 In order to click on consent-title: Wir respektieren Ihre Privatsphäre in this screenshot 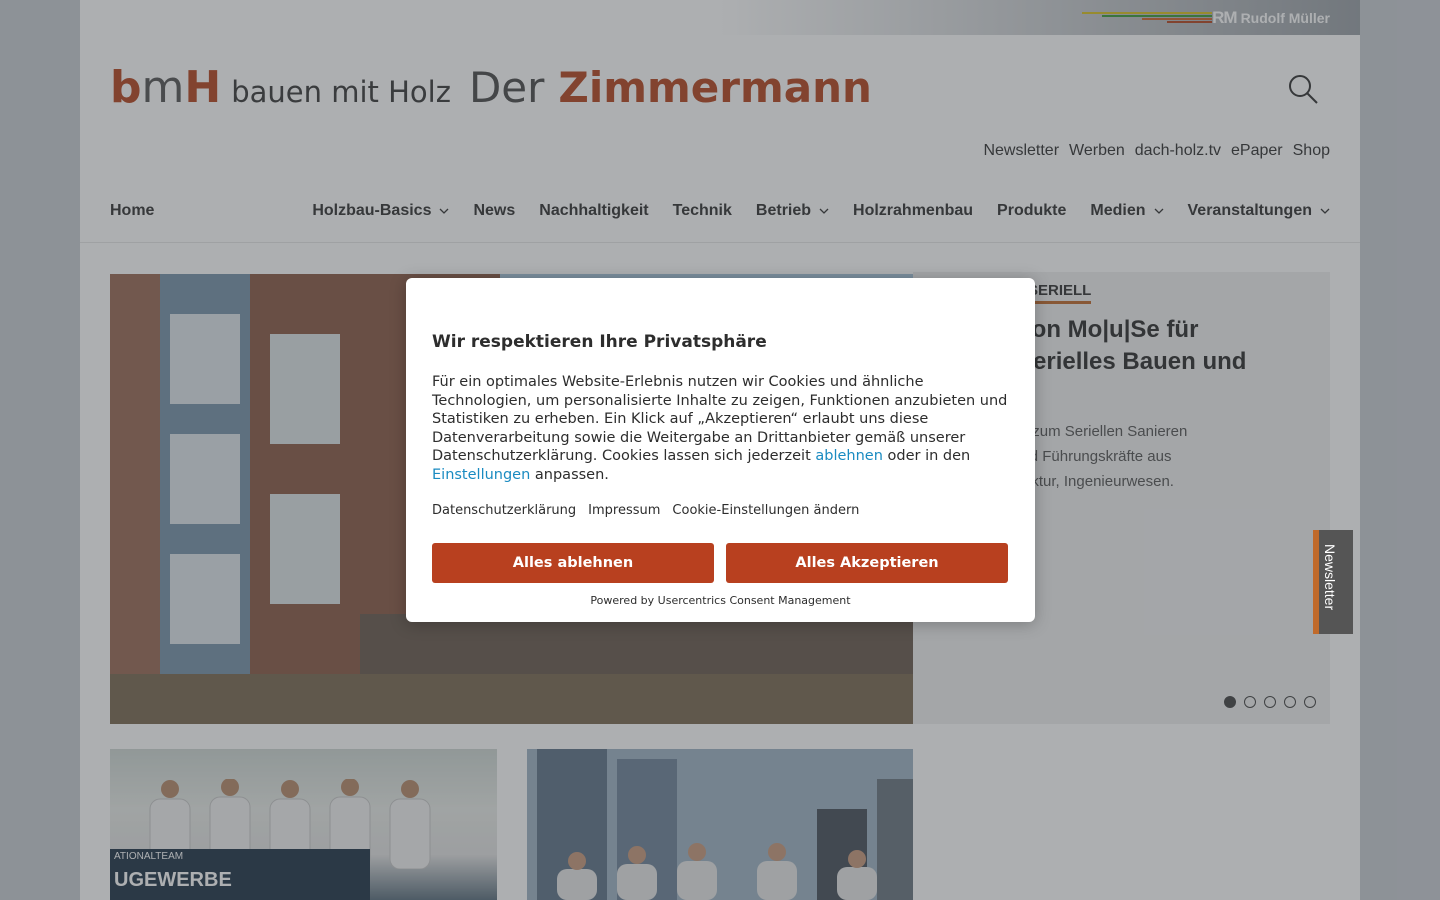, I will do `click(599, 342)`.